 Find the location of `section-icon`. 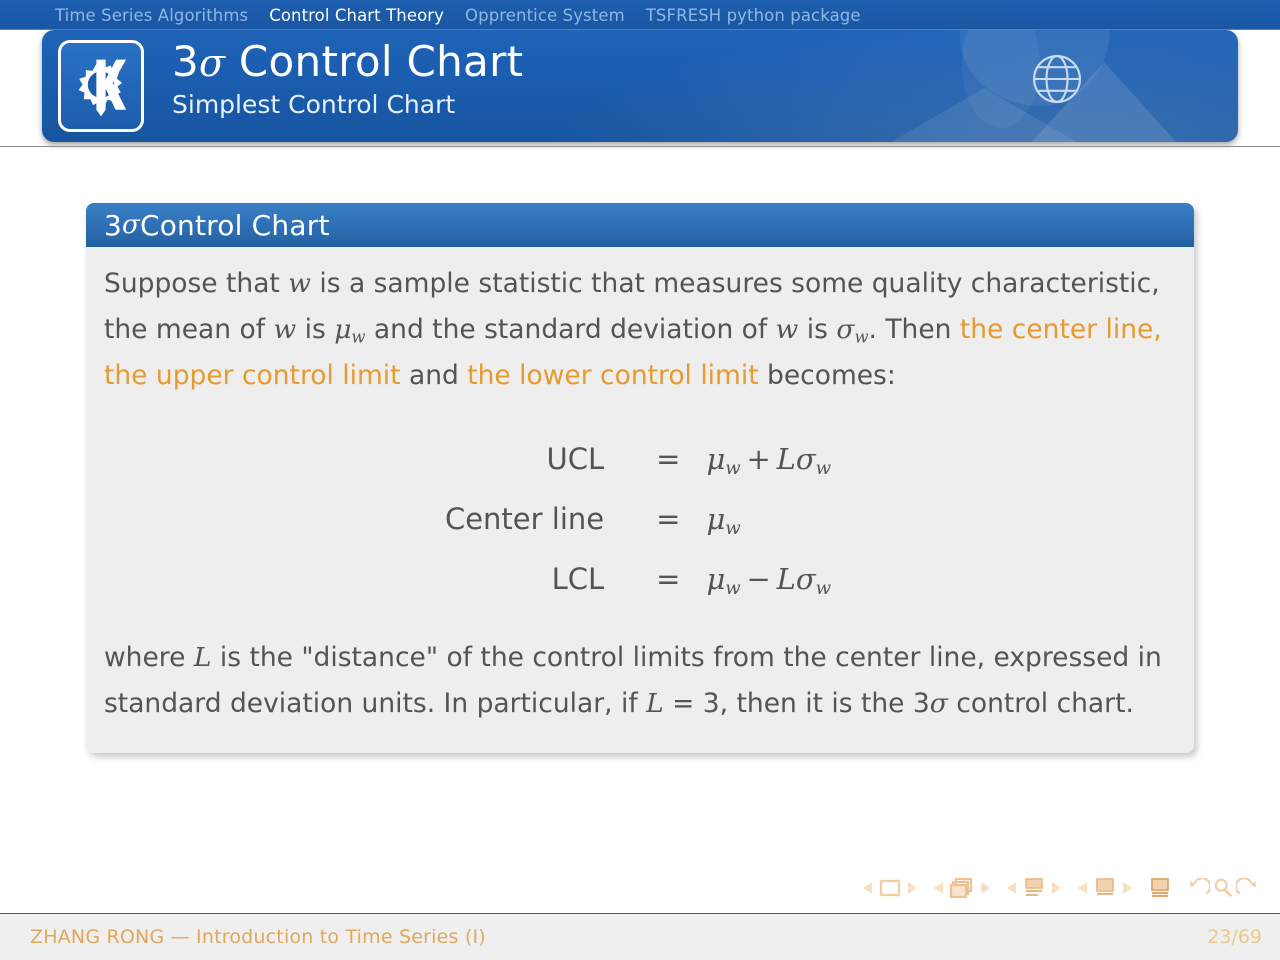

section-icon is located at coordinates (1105, 888).